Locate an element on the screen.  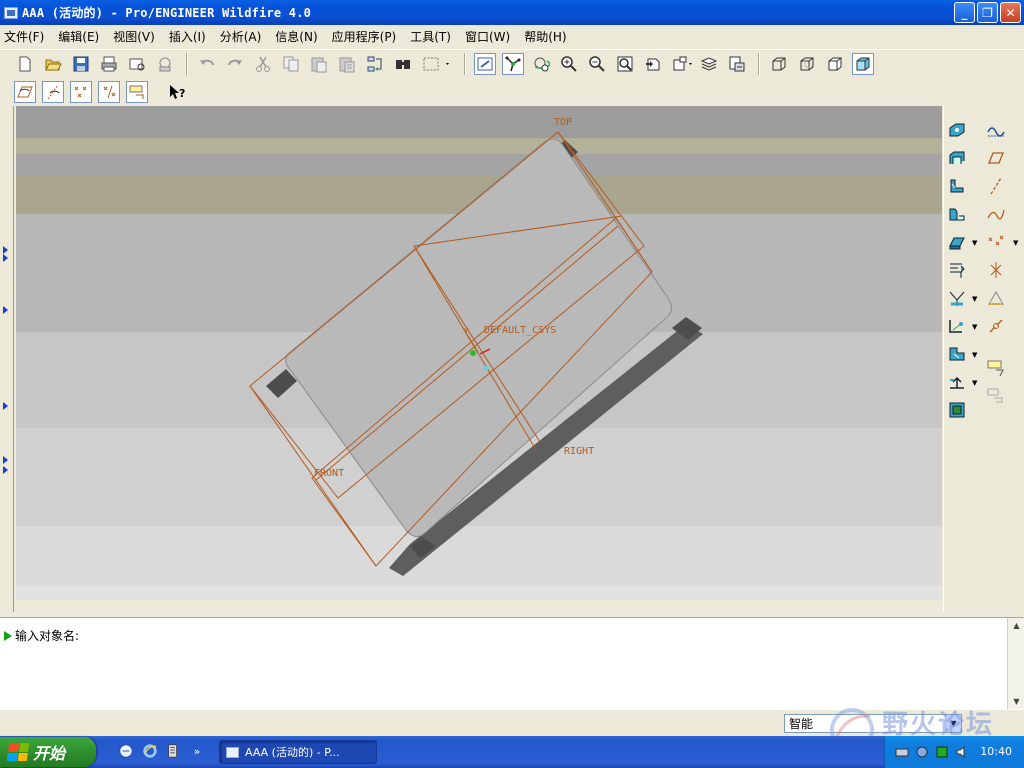
menu-info: 信息(N) is located at coordinates (296, 36).